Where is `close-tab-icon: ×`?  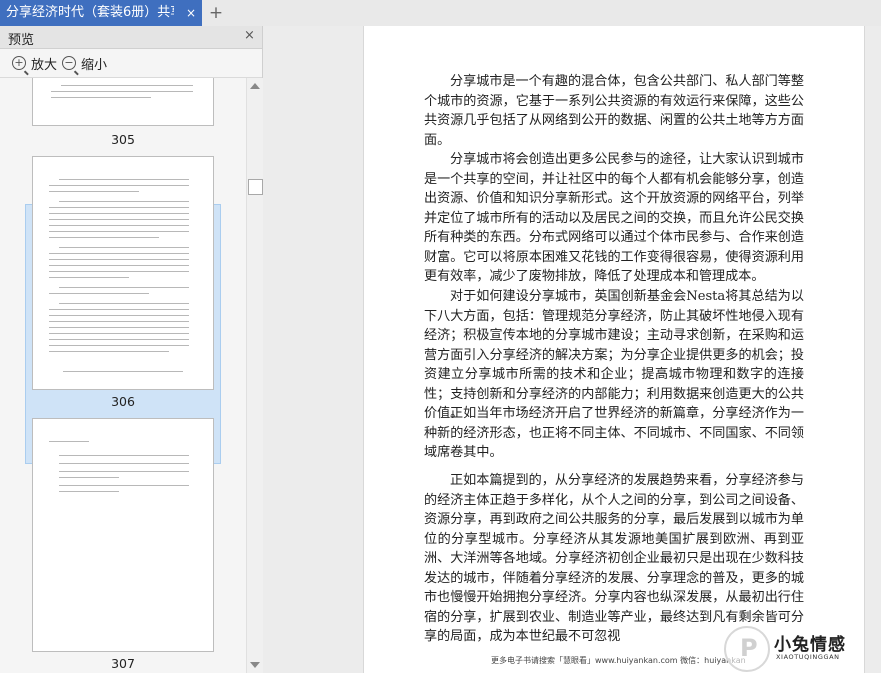
close-tab-icon: × is located at coordinates (191, 13).